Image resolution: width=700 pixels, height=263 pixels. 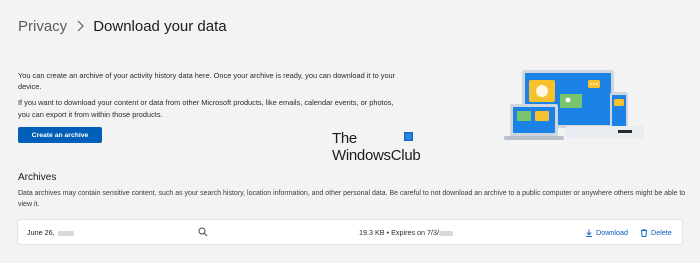 I want to click on download-icon, so click(x=589, y=233).